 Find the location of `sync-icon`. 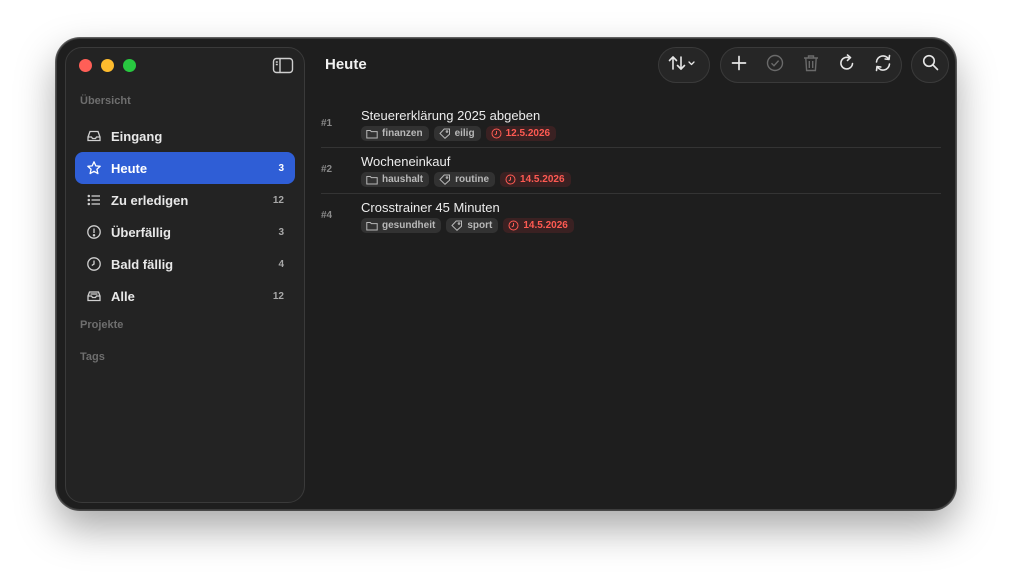

sync-icon is located at coordinates (883, 65).